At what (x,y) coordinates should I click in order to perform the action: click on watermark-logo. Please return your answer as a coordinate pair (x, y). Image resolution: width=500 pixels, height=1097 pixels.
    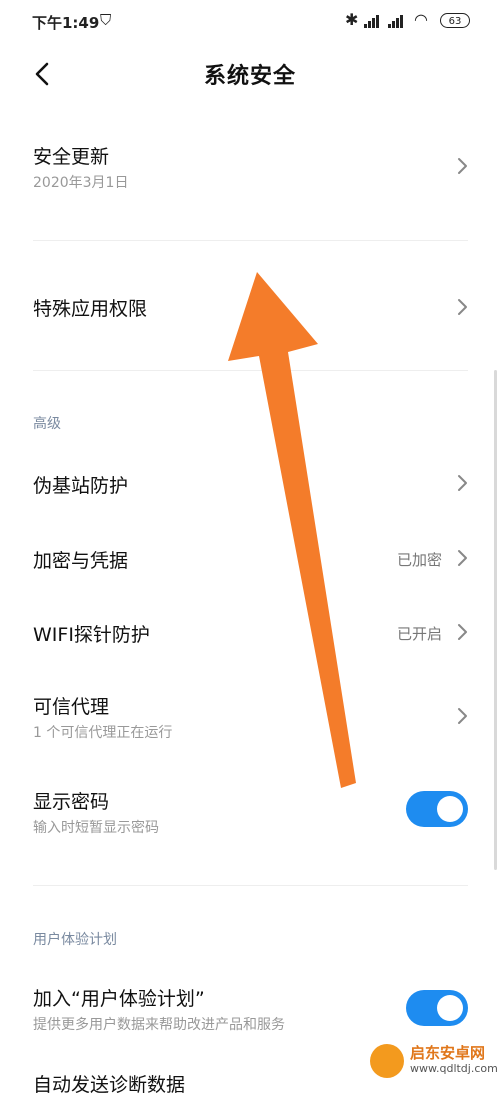
    Looking at the image, I should click on (387, 1061).